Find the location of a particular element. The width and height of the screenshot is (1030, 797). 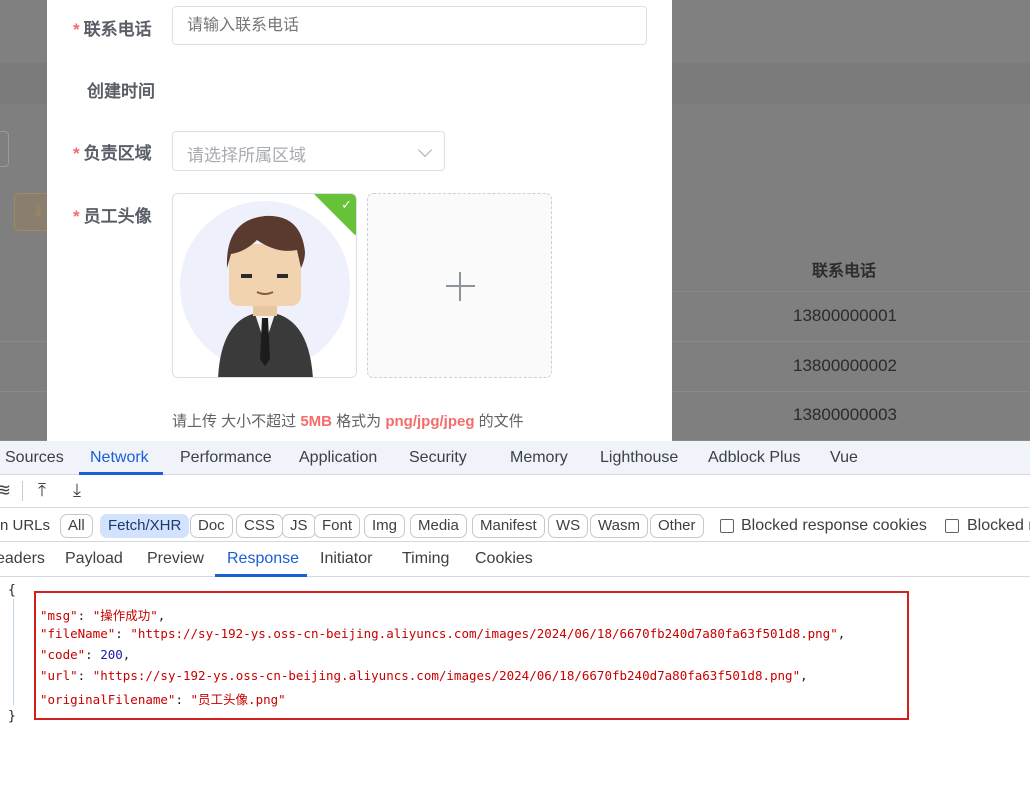

filter-chip-wasm: Wasm is located at coordinates (619, 526).